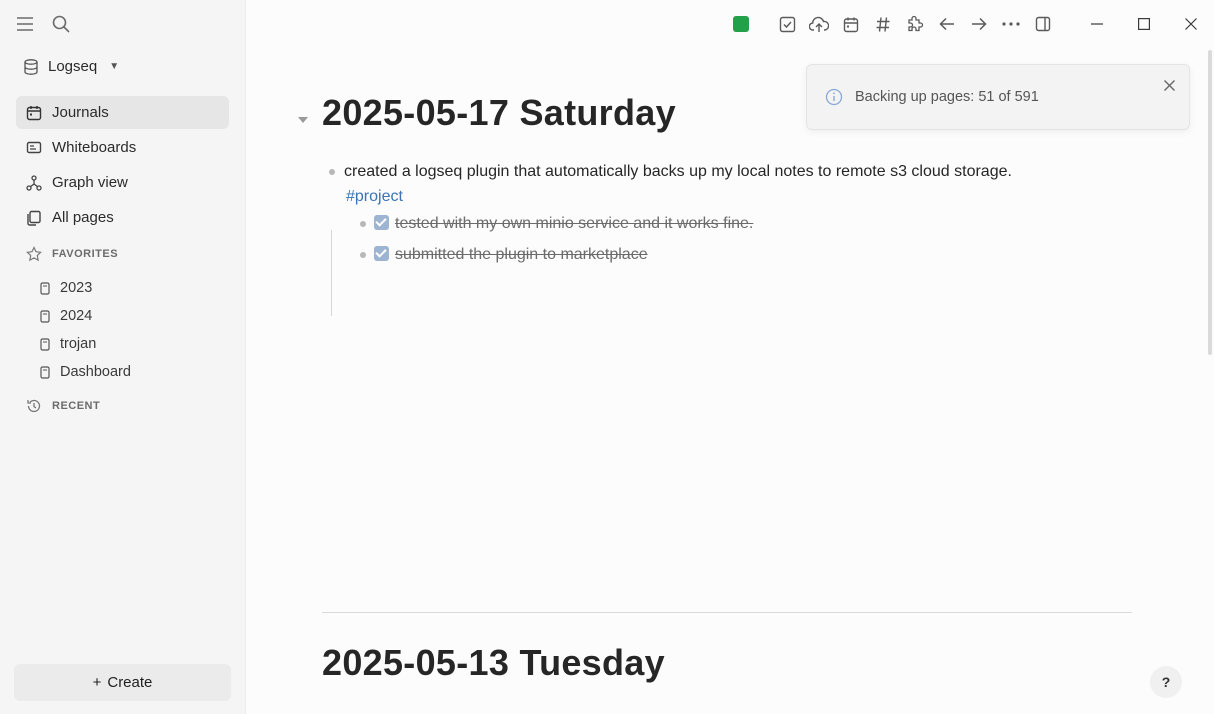 This screenshot has width=1214, height=714. I want to click on top-toolbar, so click(969, 24).